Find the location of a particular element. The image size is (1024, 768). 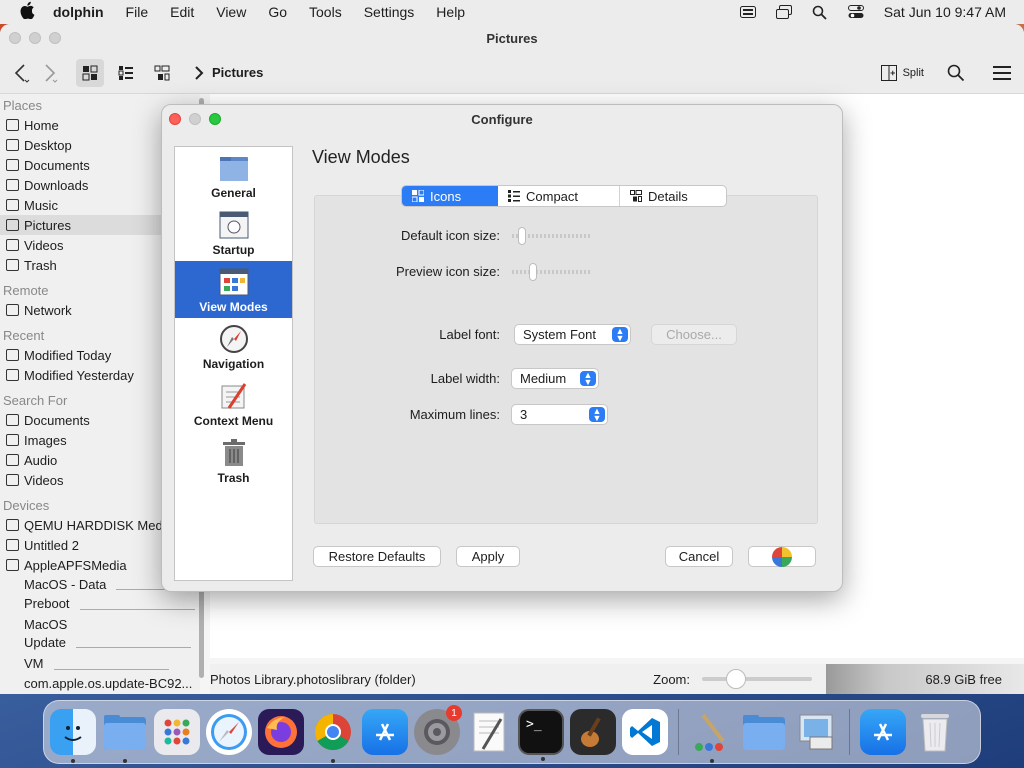

default-icon-size-slider is located at coordinates (552, 235).